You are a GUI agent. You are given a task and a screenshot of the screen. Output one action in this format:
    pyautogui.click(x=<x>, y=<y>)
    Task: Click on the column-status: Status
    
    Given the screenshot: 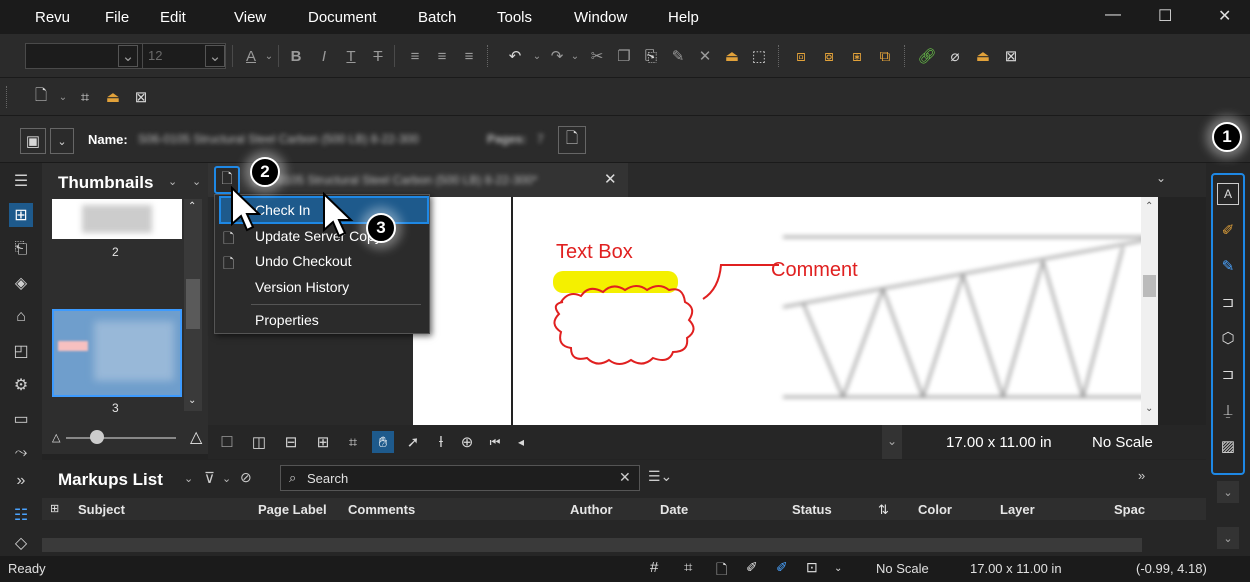 What is the action you would take?
    pyautogui.click(x=812, y=509)
    